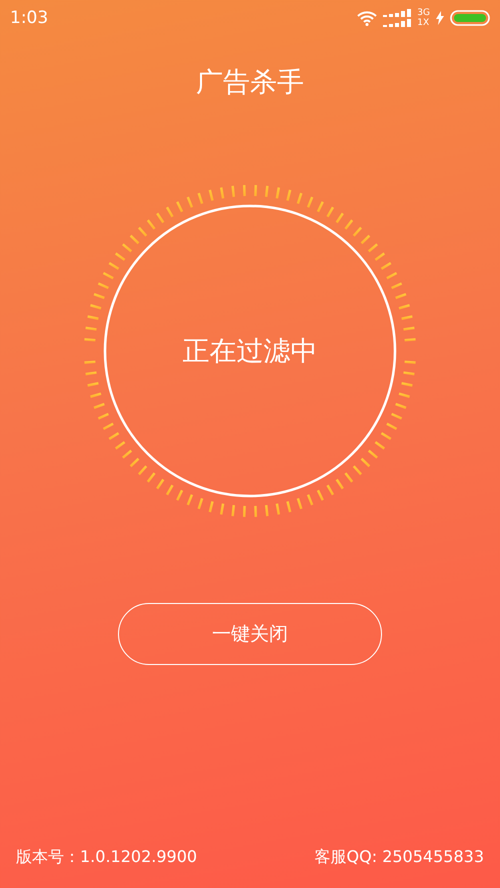 The width and height of the screenshot is (500, 888). Describe the element at coordinates (107, 857) in the screenshot. I see `version-label: 版本号：1.0.1202.9900` at that location.